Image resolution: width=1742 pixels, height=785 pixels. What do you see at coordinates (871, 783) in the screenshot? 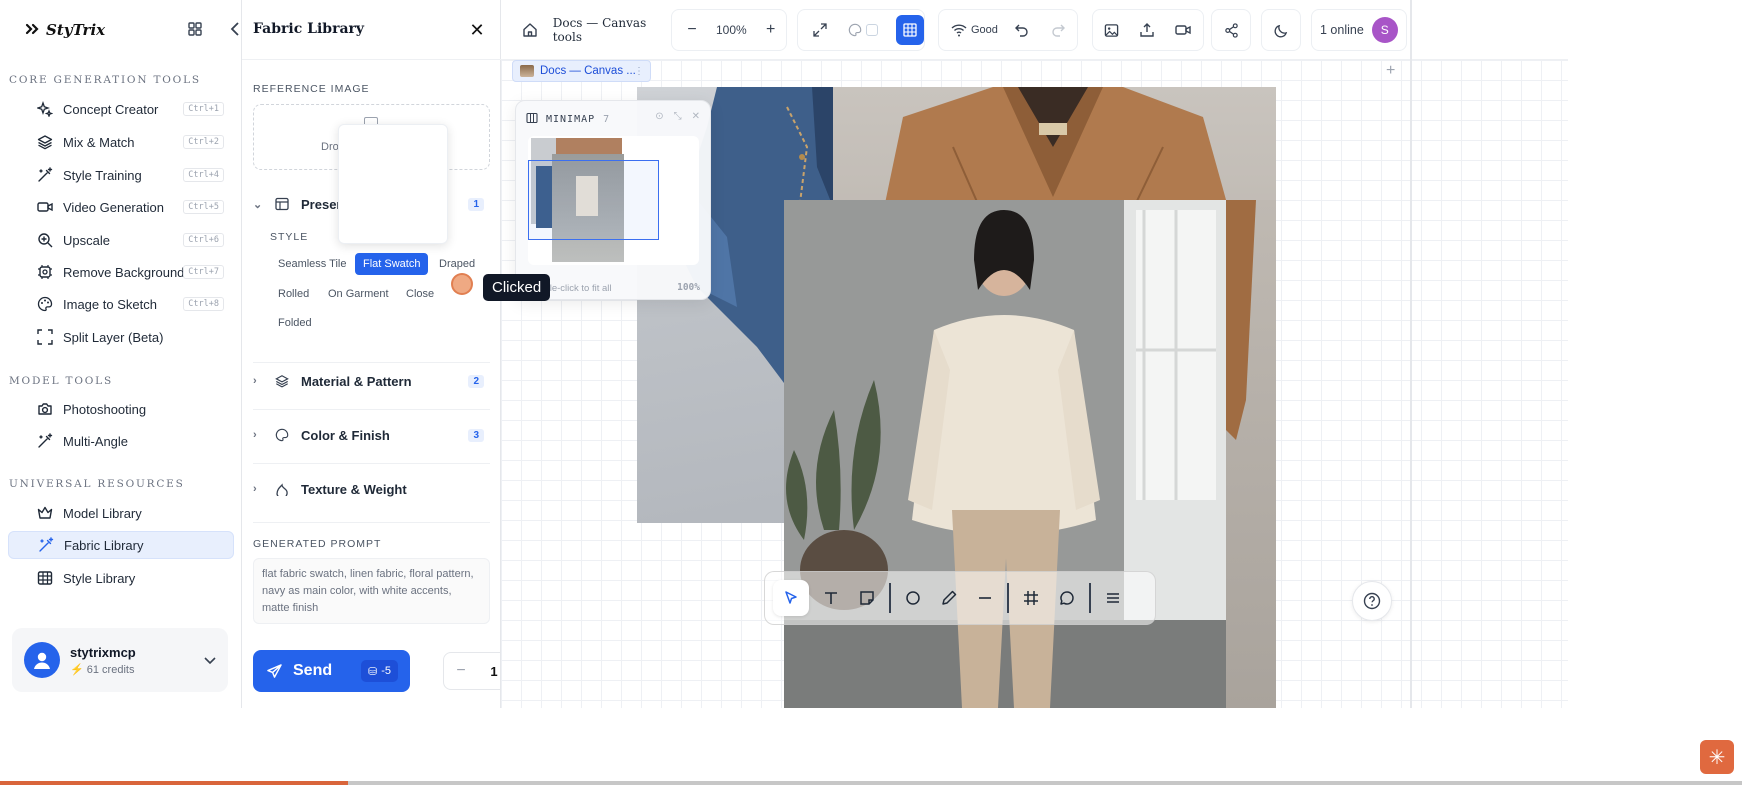
I see `progress-bar` at bounding box center [871, 783].